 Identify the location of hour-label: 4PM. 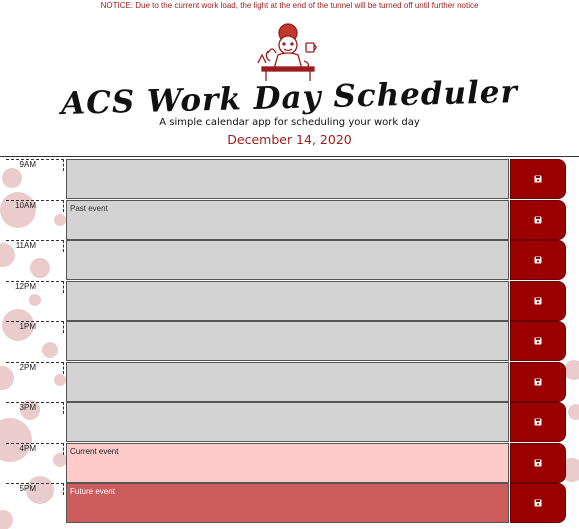
(35, 449).